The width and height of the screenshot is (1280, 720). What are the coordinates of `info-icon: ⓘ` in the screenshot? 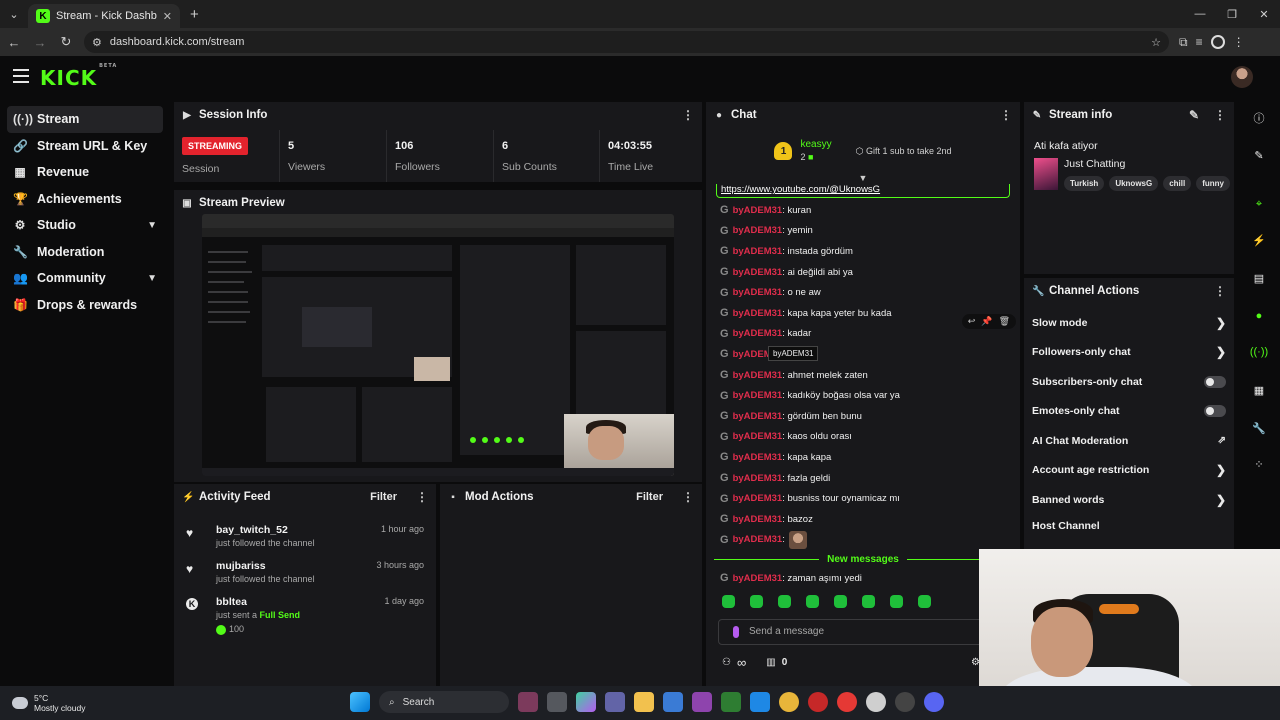 It's located at (1259, 118).